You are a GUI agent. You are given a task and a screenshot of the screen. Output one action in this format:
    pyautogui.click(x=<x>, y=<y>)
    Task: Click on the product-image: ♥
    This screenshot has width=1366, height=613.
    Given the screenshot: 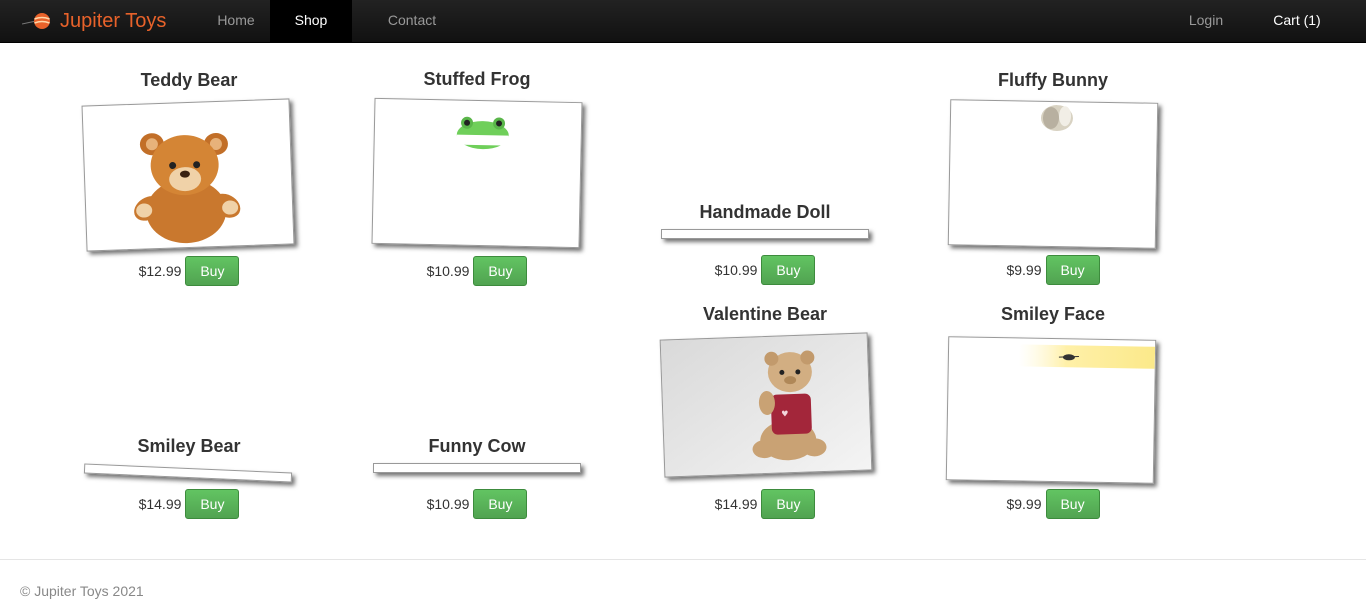 What is the action you would take?
    pyautogui.click(x=766, y=405)
    